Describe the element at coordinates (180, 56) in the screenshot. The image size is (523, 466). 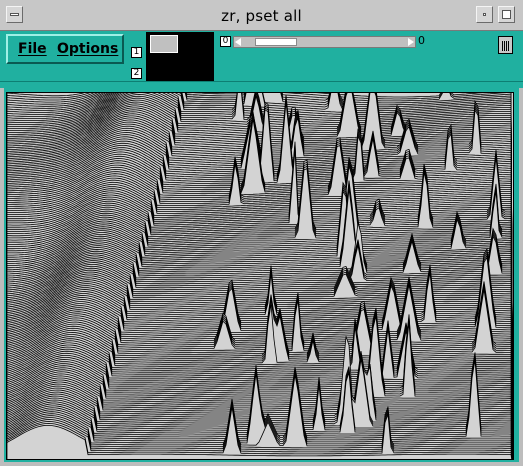
I see `color-preview` at that location.